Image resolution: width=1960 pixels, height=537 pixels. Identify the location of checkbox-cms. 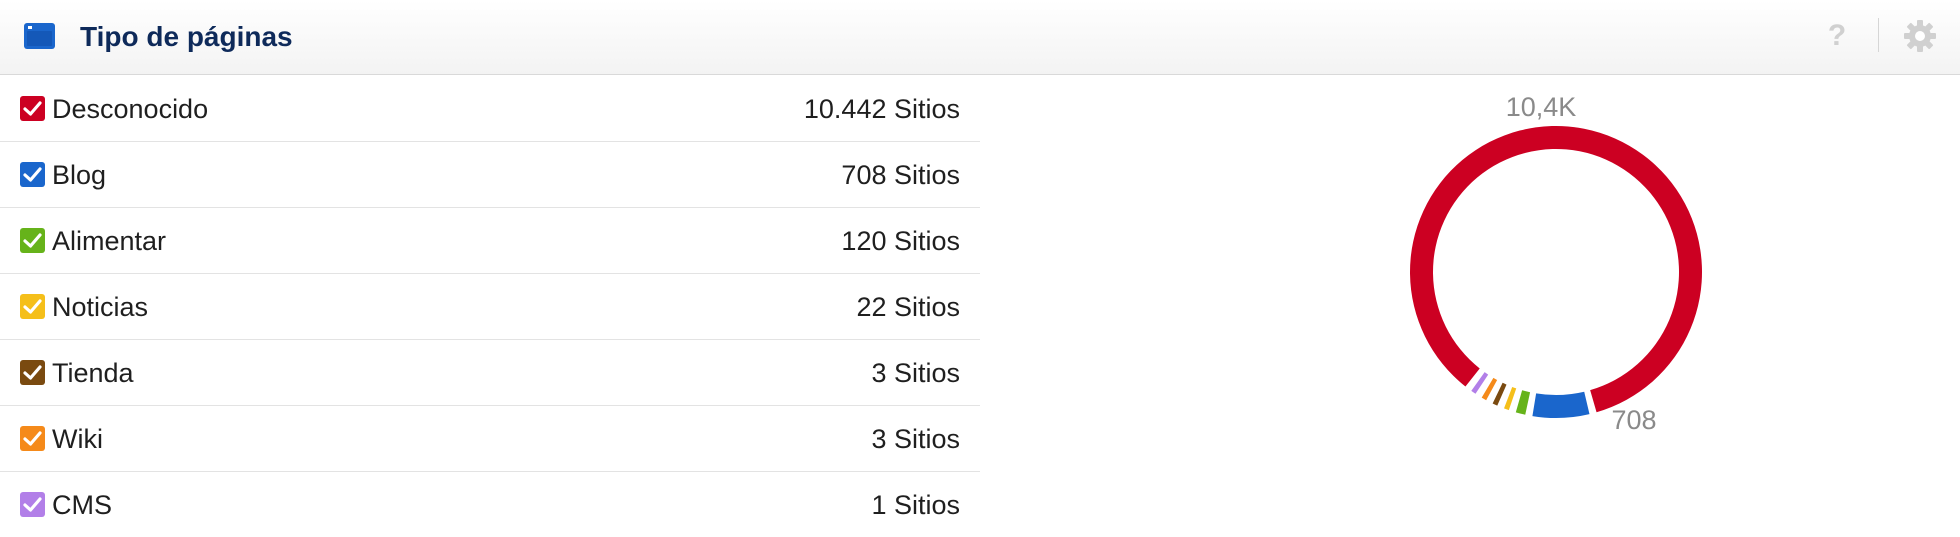
(32, 504).